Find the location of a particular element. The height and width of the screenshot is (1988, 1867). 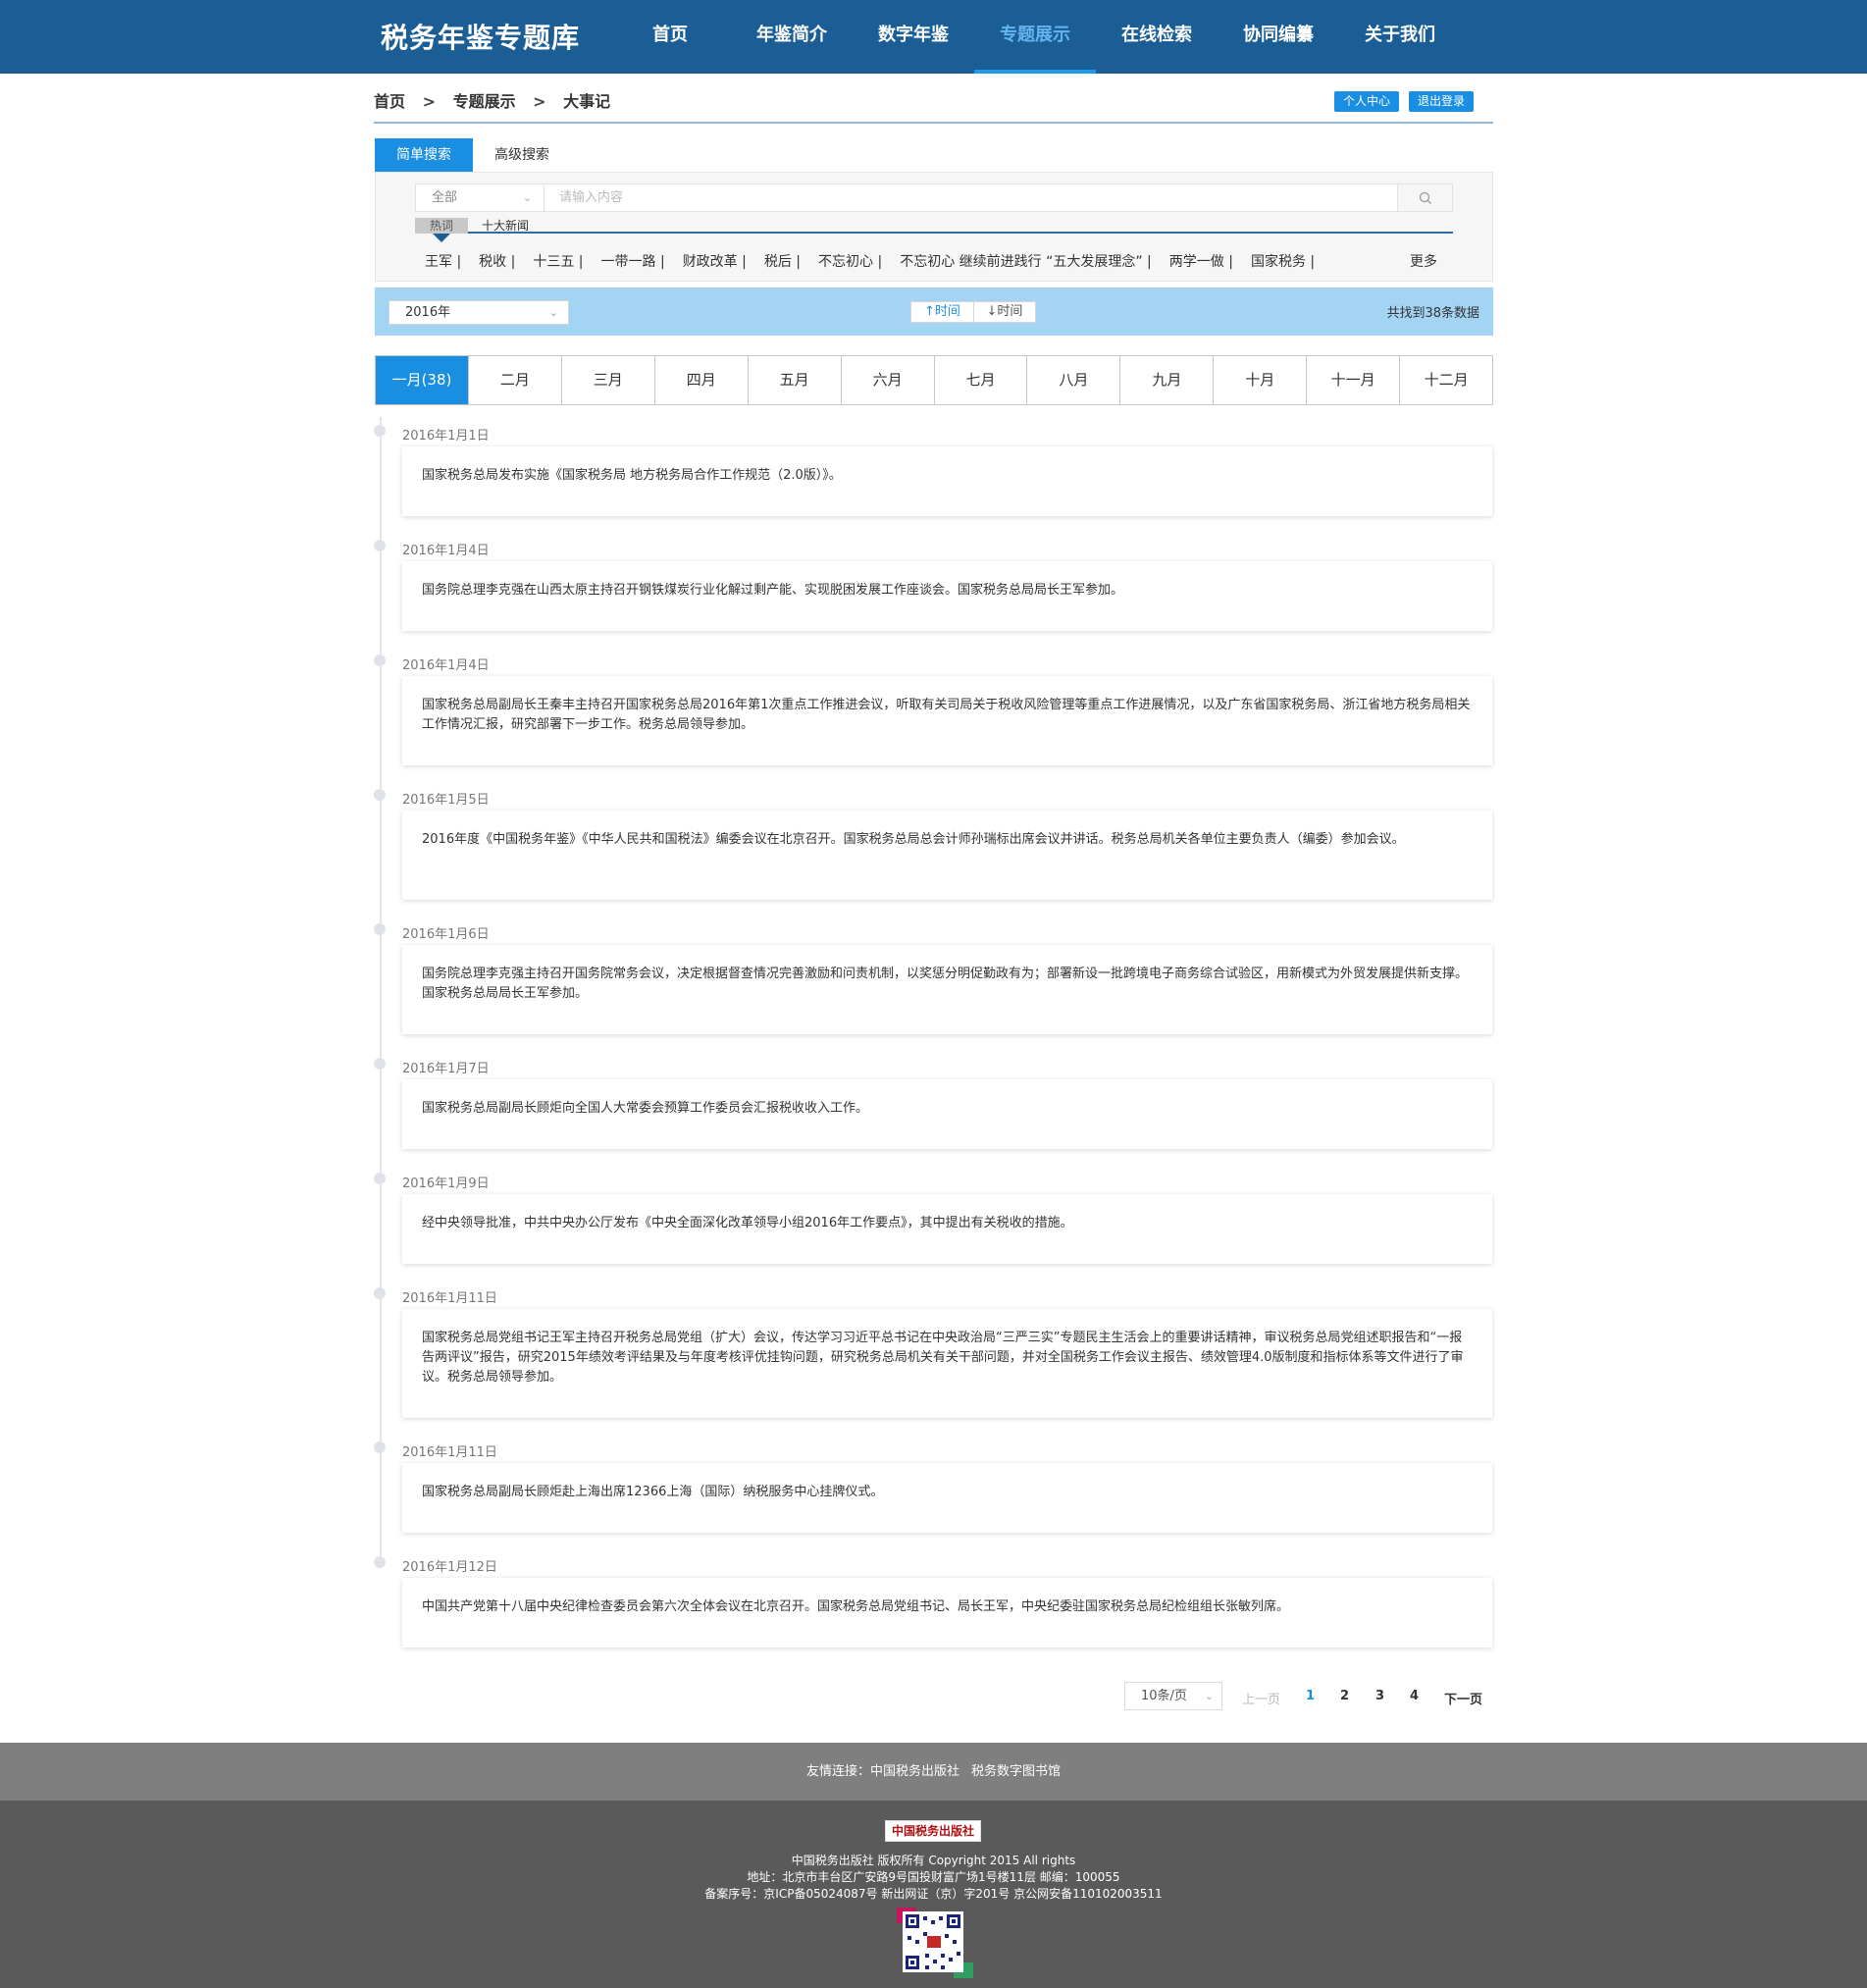

nav-digital-yearbook: 数字年鉴 is located at coordinates (913, 37).